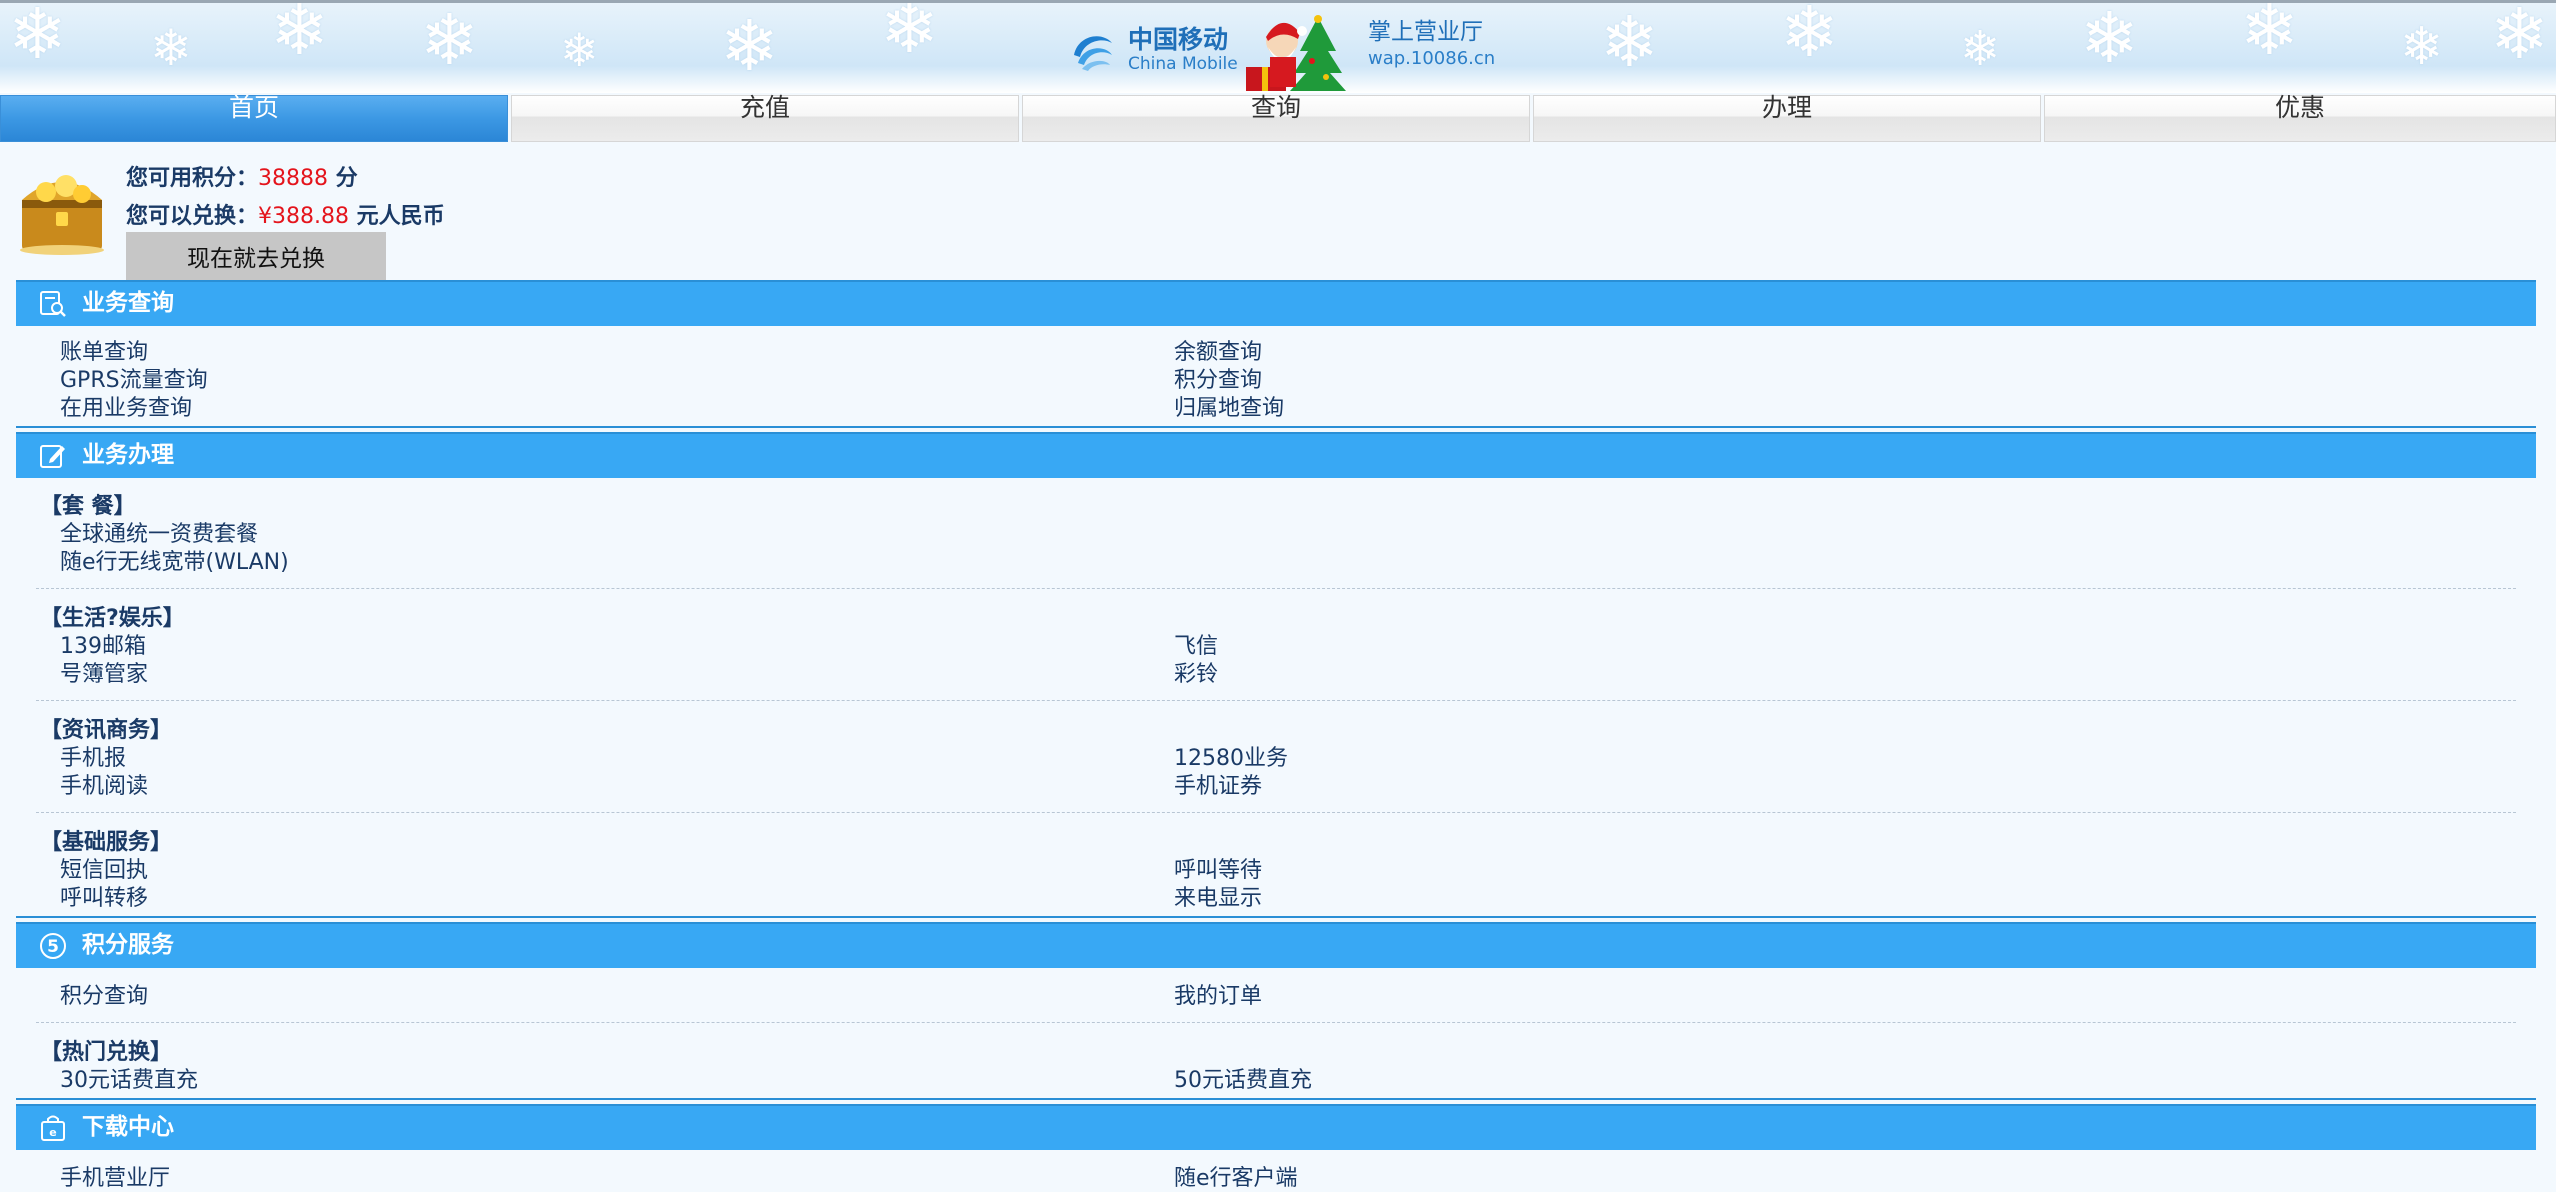 Image resolution: width=2556 pixels, height=1192 pixels. I want to click on redeem-now-button: 现在就去兑换, so click(256, 256).